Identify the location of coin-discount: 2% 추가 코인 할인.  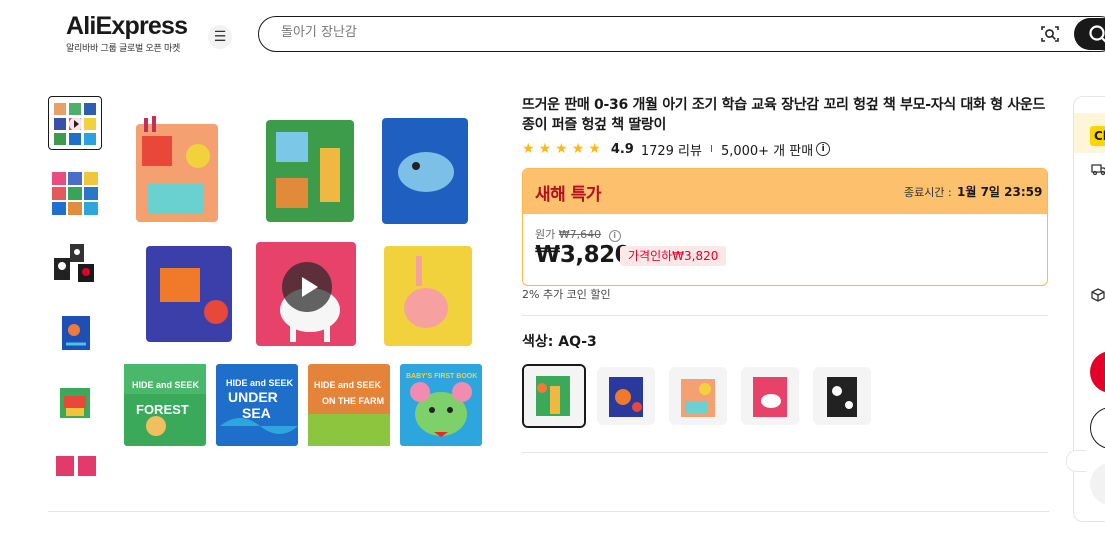
(566, 294).